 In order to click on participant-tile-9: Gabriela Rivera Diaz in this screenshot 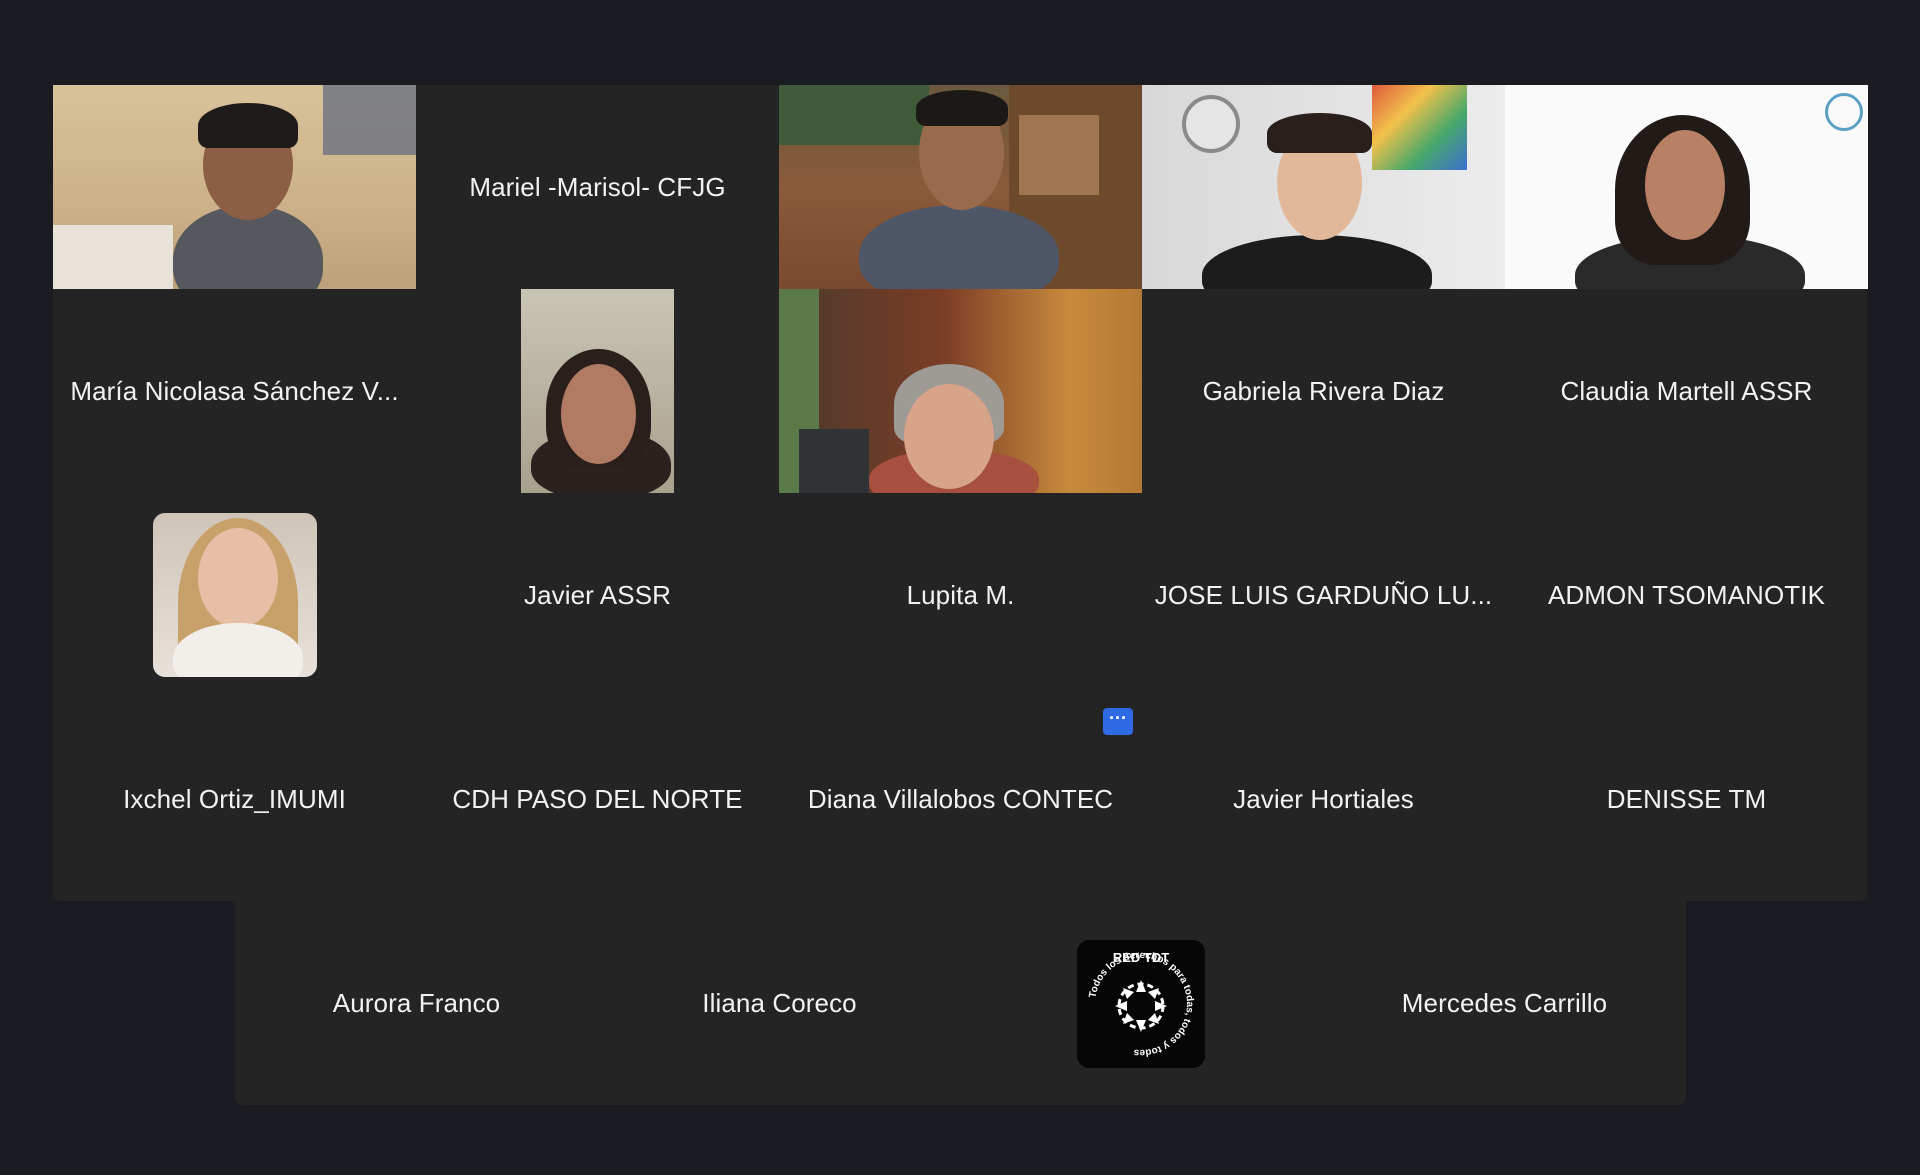, I will do `click(1323, 391)`.